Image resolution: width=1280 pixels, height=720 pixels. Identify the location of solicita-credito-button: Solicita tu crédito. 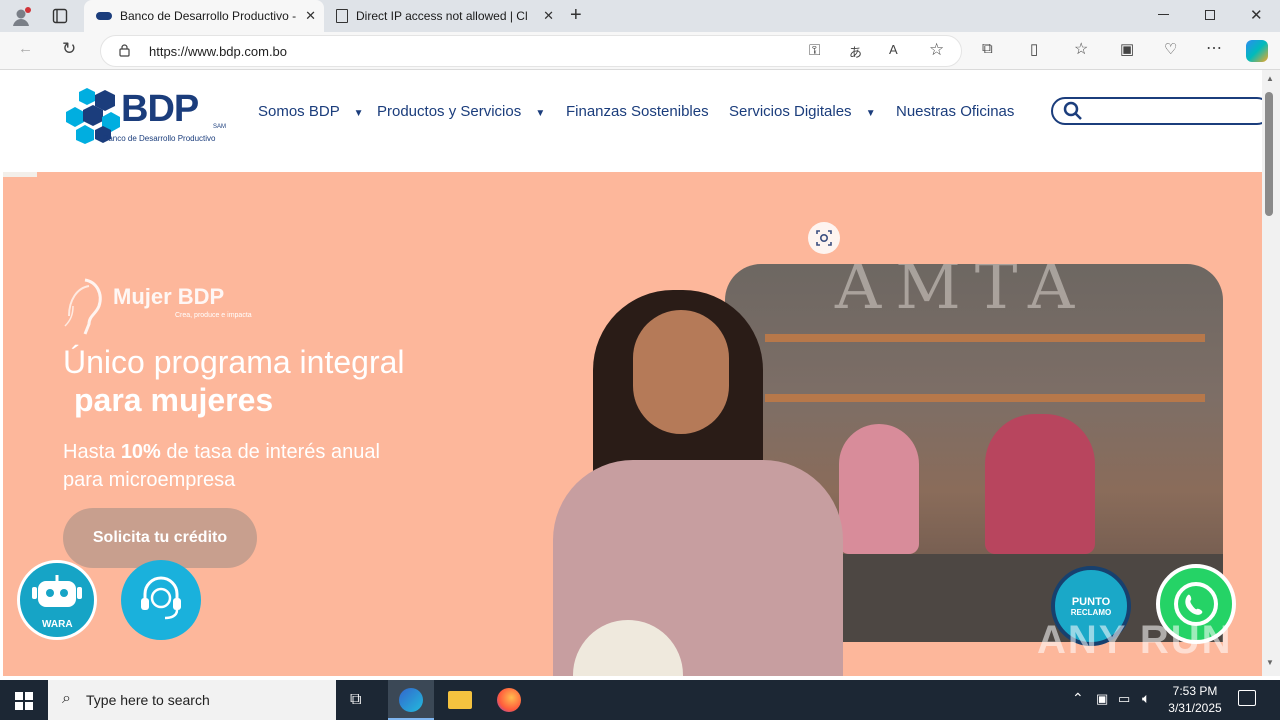
(160, 538).